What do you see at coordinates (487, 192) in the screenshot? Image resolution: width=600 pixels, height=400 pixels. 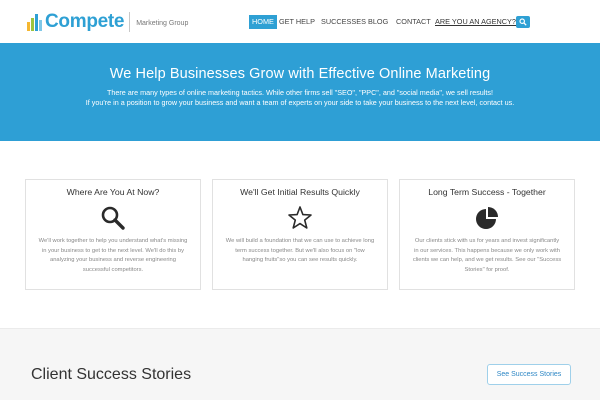 I see `feature-card-title: Long Term Success - Together` at bounding box center [487, 192].